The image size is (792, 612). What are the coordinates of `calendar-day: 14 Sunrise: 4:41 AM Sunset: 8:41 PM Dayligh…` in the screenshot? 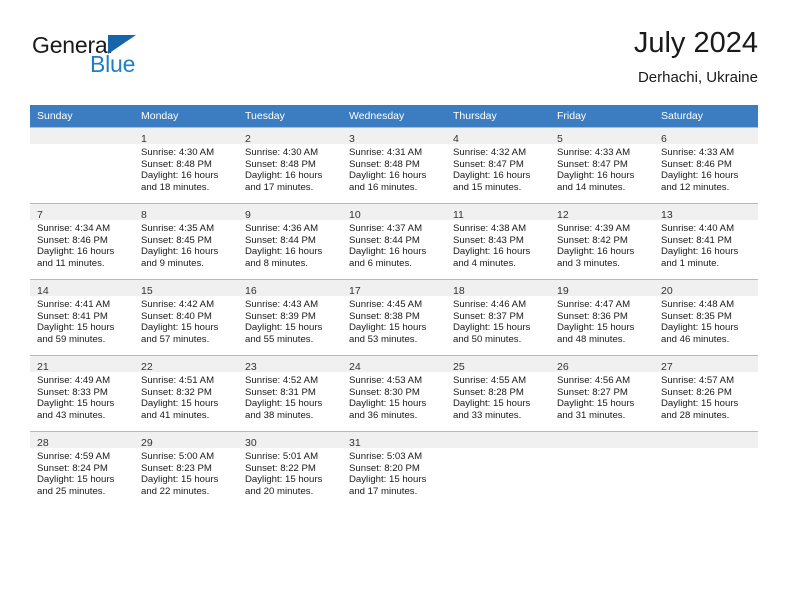 It's located at (82, 317).